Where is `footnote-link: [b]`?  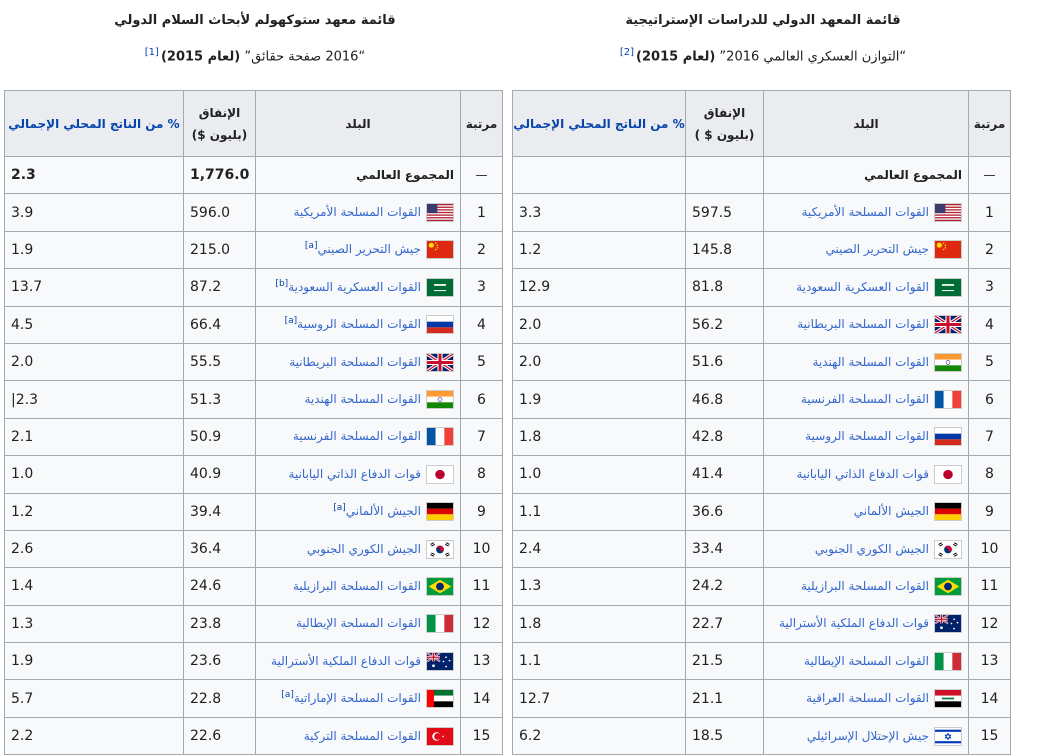
footnote-link: [b] is located at coordinates (281, 284).